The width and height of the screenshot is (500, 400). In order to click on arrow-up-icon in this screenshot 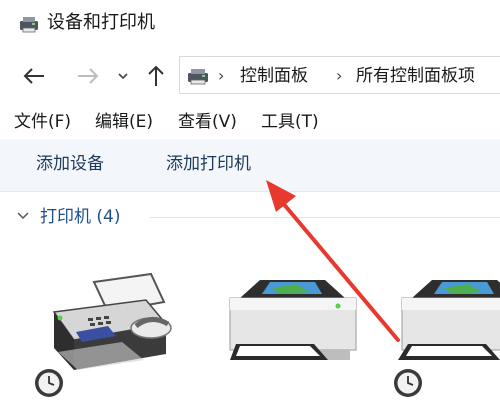, I will do `click(156, 75)`.